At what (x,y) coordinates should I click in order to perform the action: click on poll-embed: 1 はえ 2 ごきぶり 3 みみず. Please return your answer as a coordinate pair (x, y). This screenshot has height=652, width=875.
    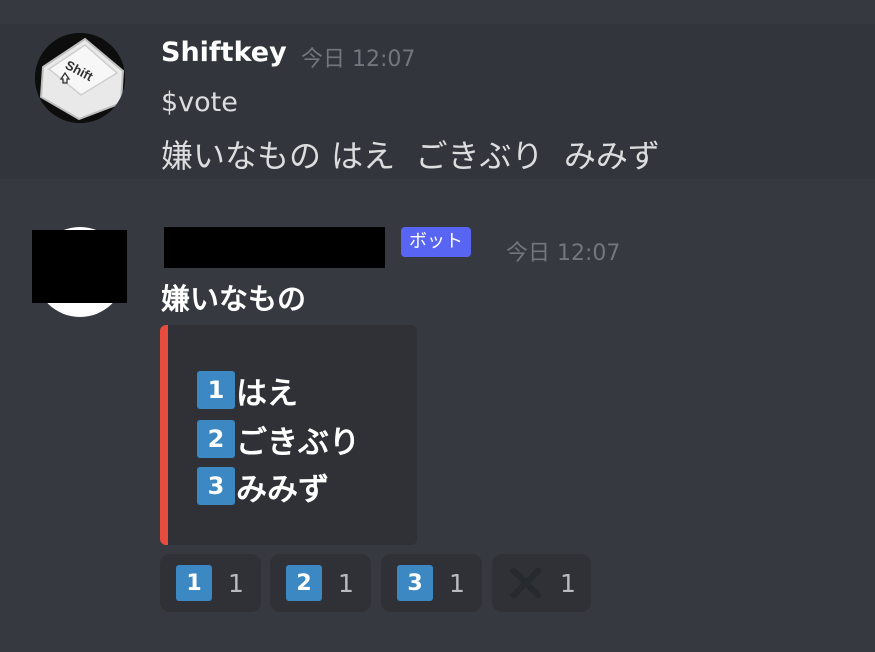
    Looking at the image, I should click on (288, 435).